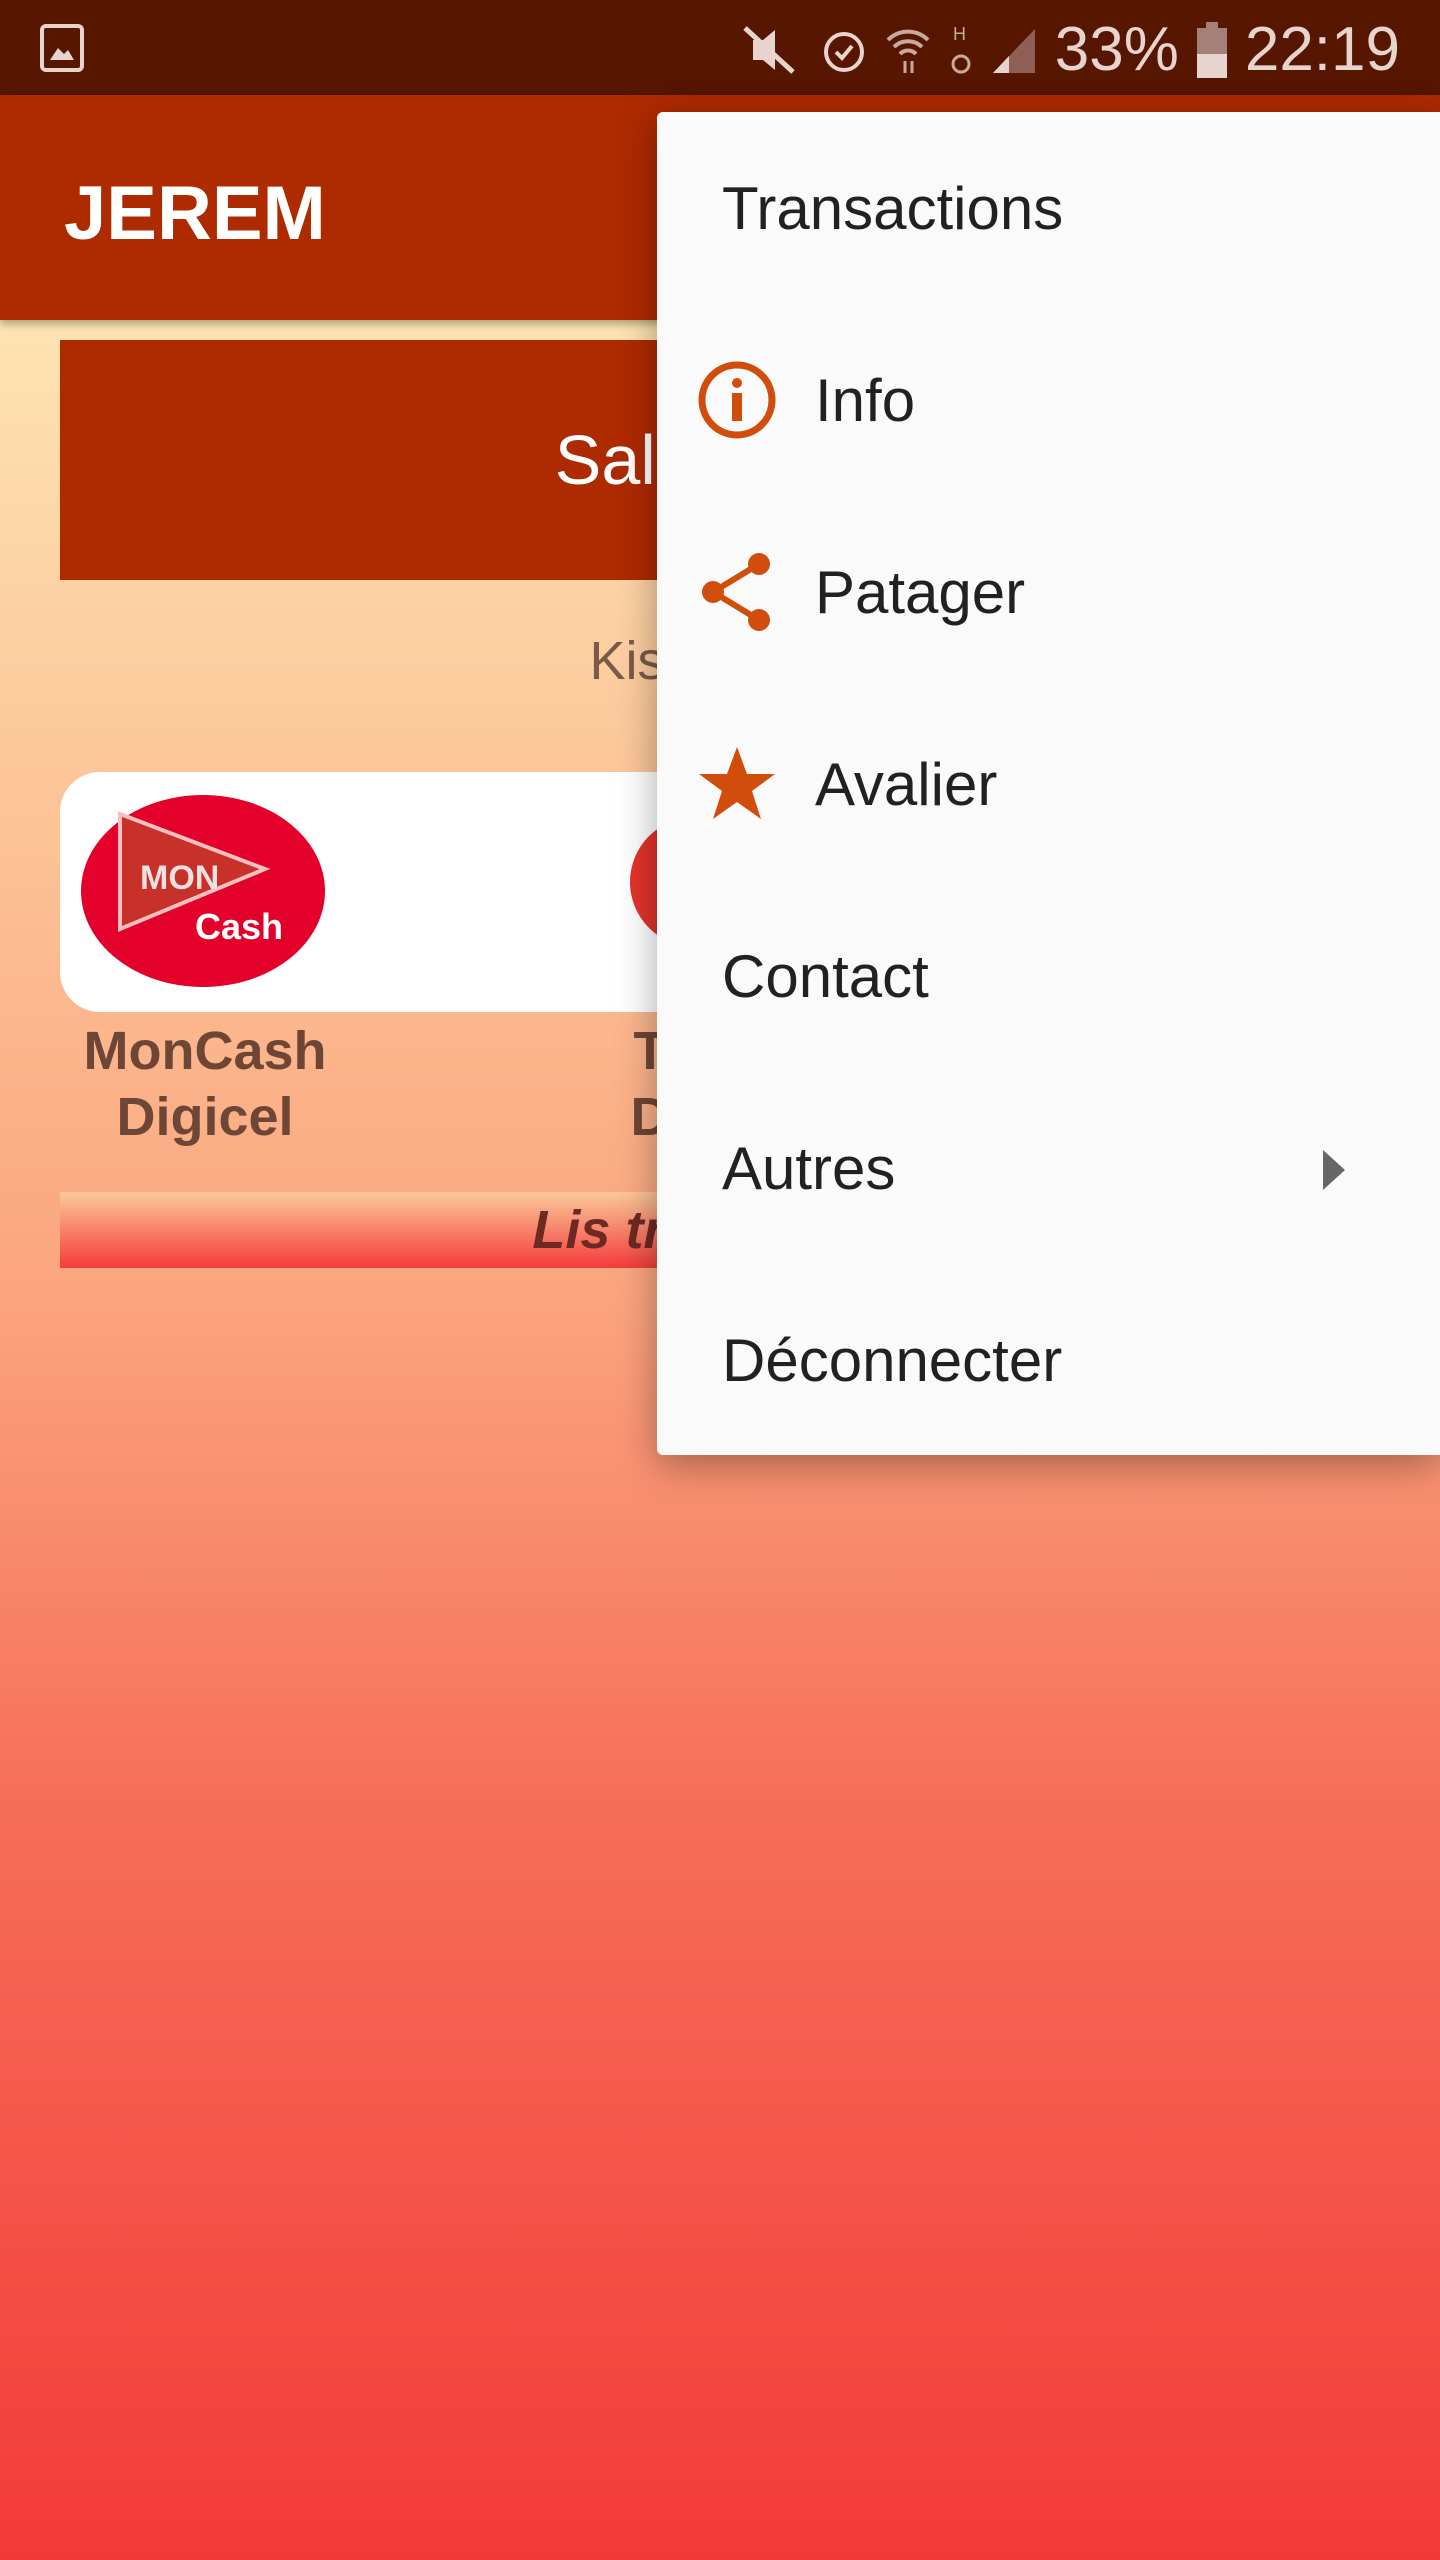  Describe the element at coordinates (892, 1360) in the screenshot. I see `menu-label: Déconnecter` at that location.